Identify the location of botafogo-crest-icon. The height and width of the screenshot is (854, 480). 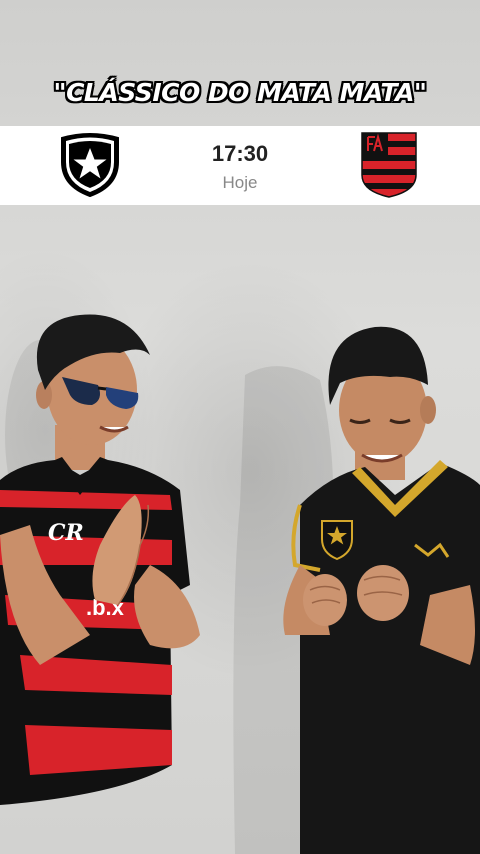
(90, 165).